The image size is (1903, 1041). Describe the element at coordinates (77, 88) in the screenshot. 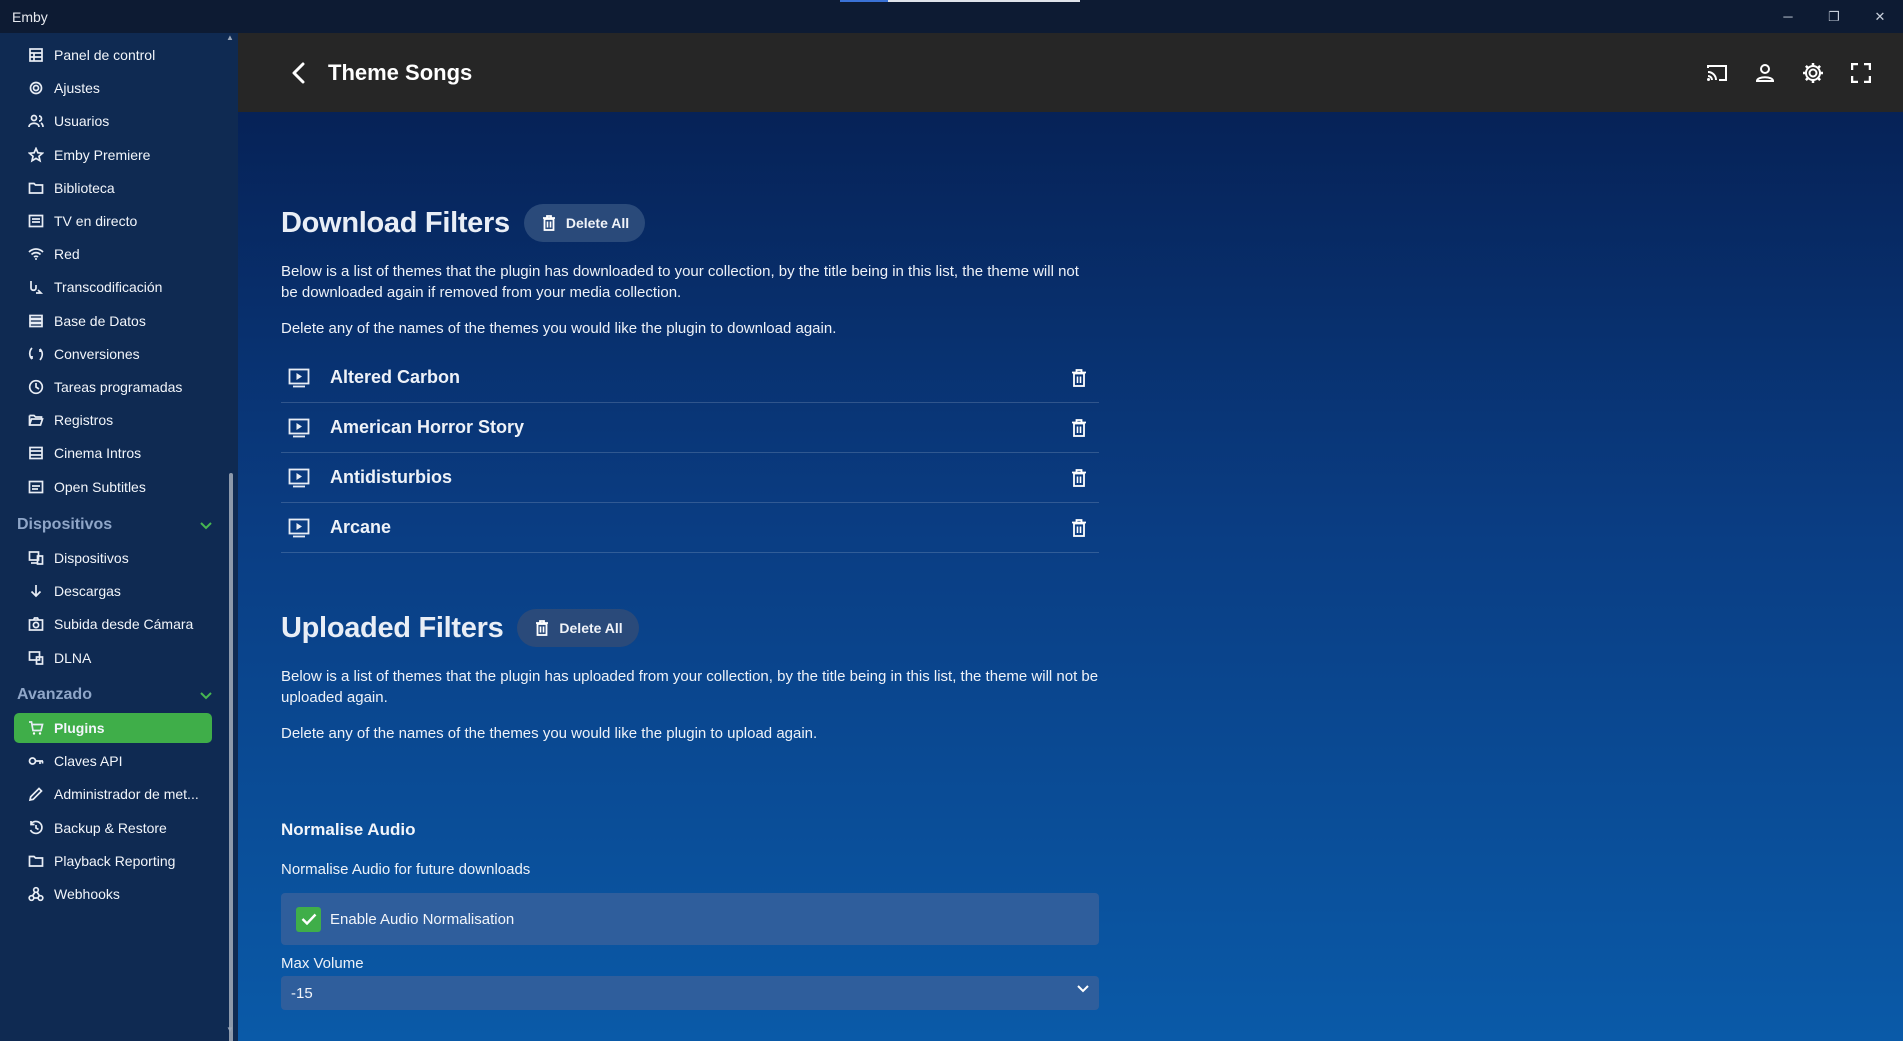

I see `sidebar-item-label: Ajustes` at that location.